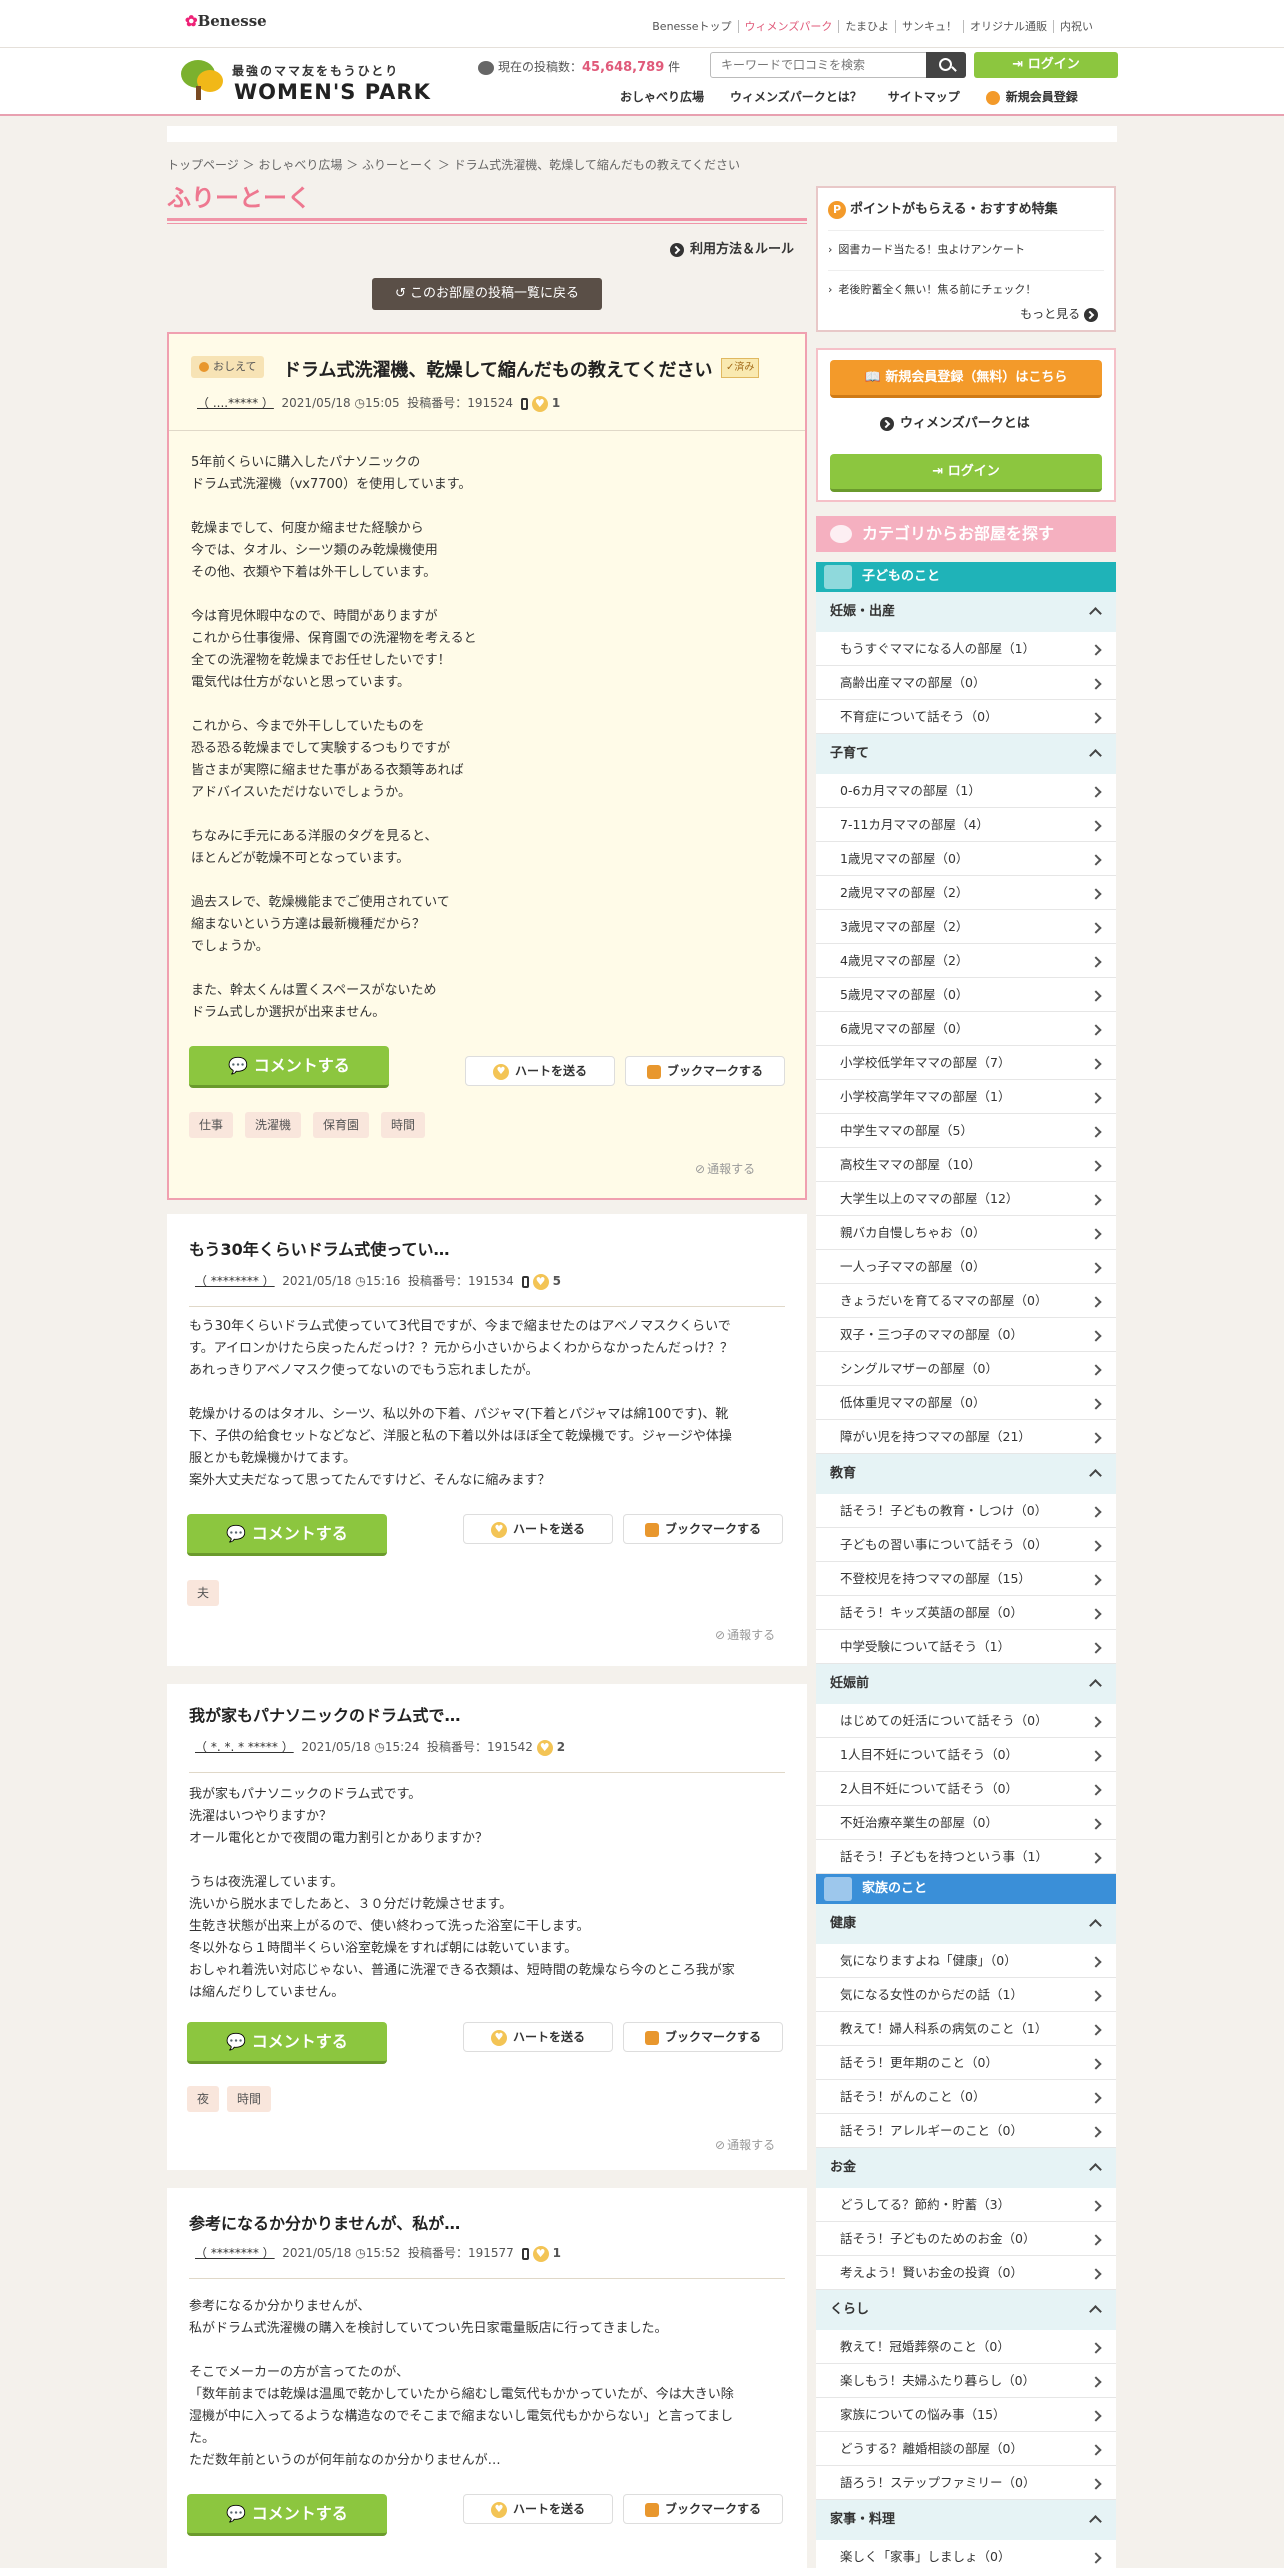 This screenshot has width=1284, height=2568. I want to click on category-group-toggle: 妊娠前, so click(966, 1684).